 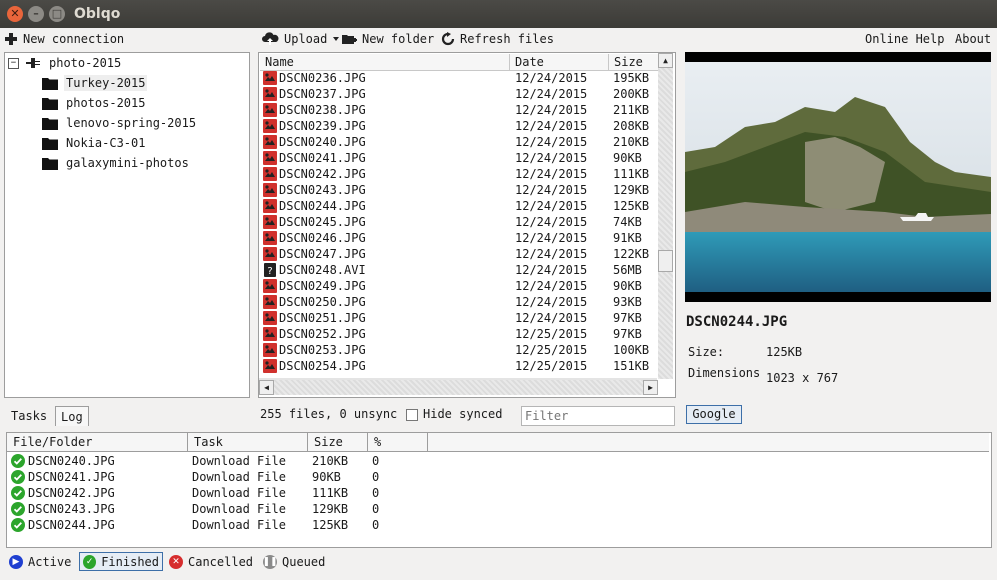 I want to click on file-row: ? DSCN0248.AVI 12/24/2015 56MB, so click(x=459, y=270).